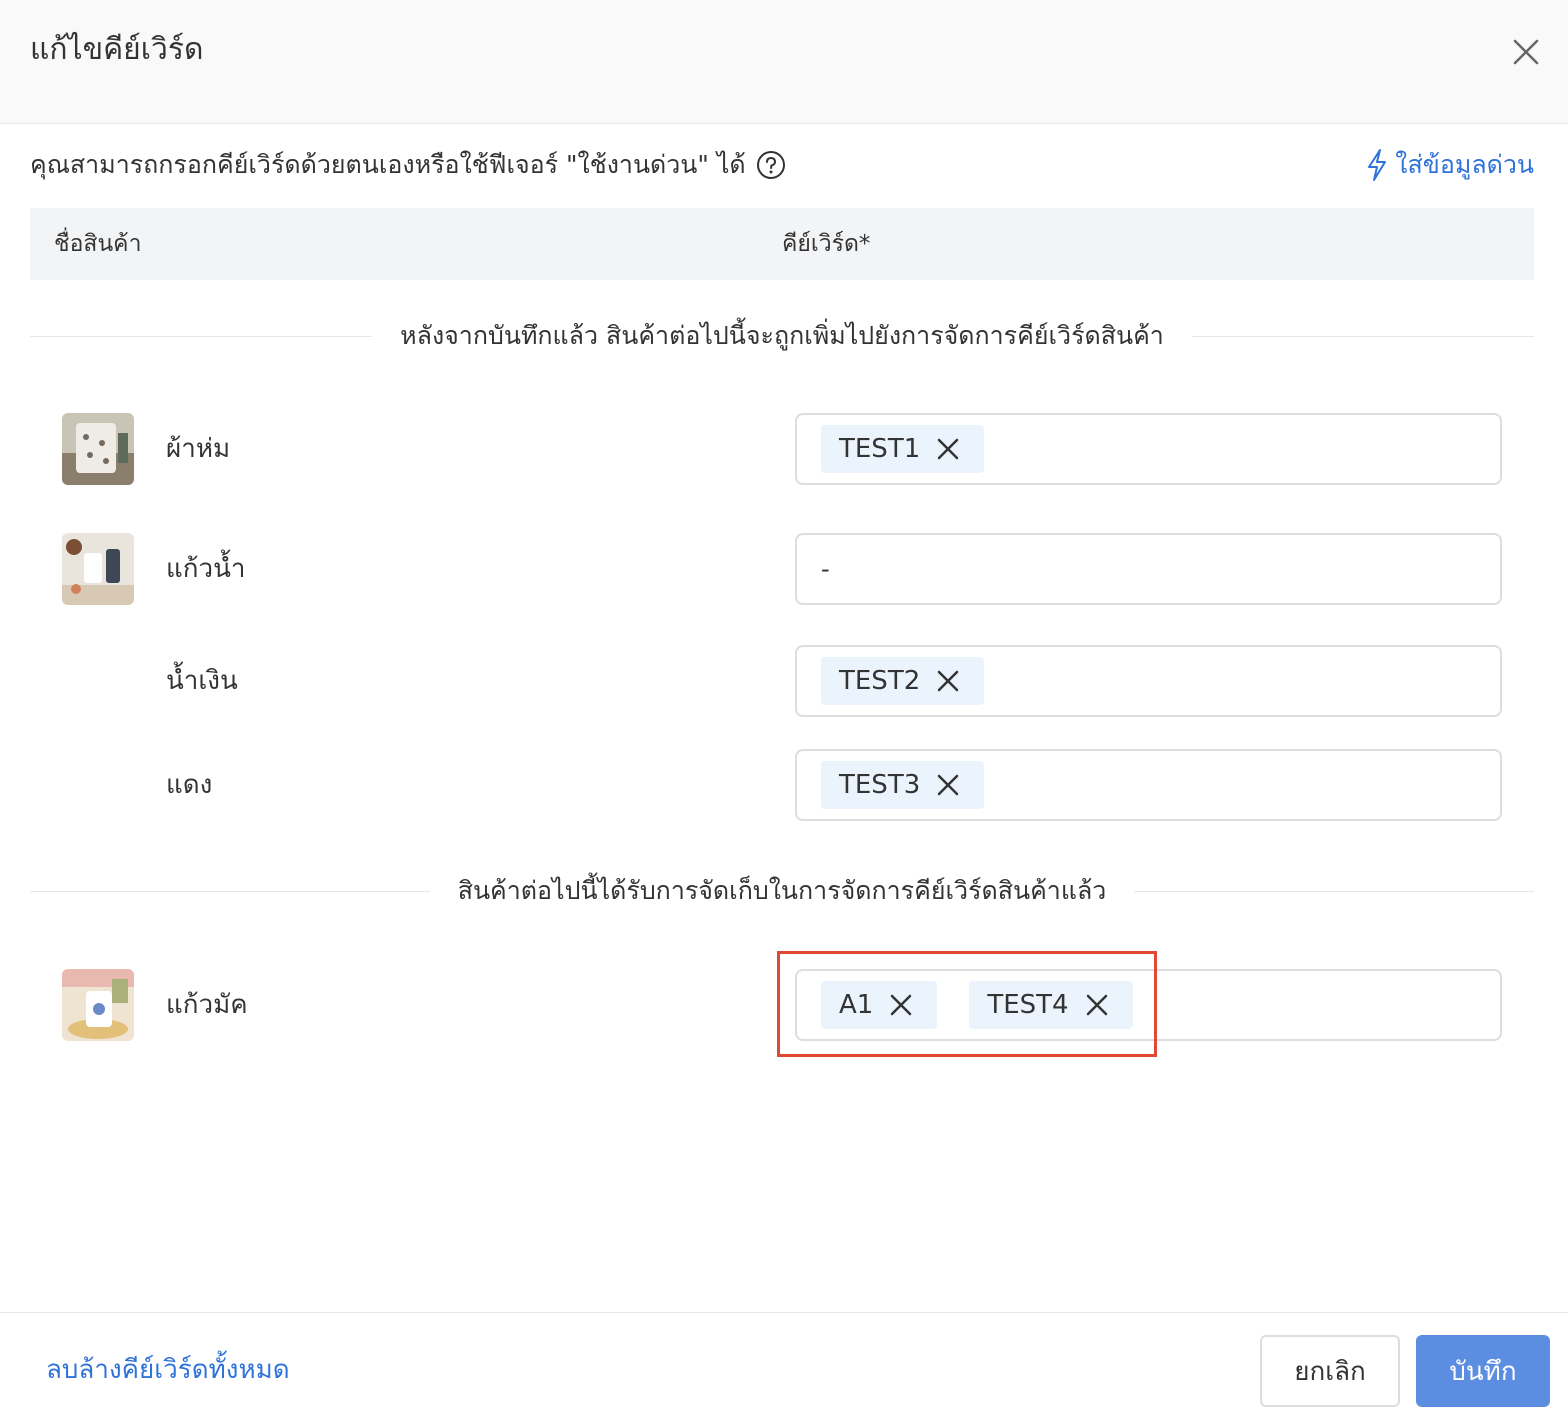 The image size is (1568, 1412). I want to click on dialog-title: แก้ไขคีย์เวิร์ด, so click(117, 49).